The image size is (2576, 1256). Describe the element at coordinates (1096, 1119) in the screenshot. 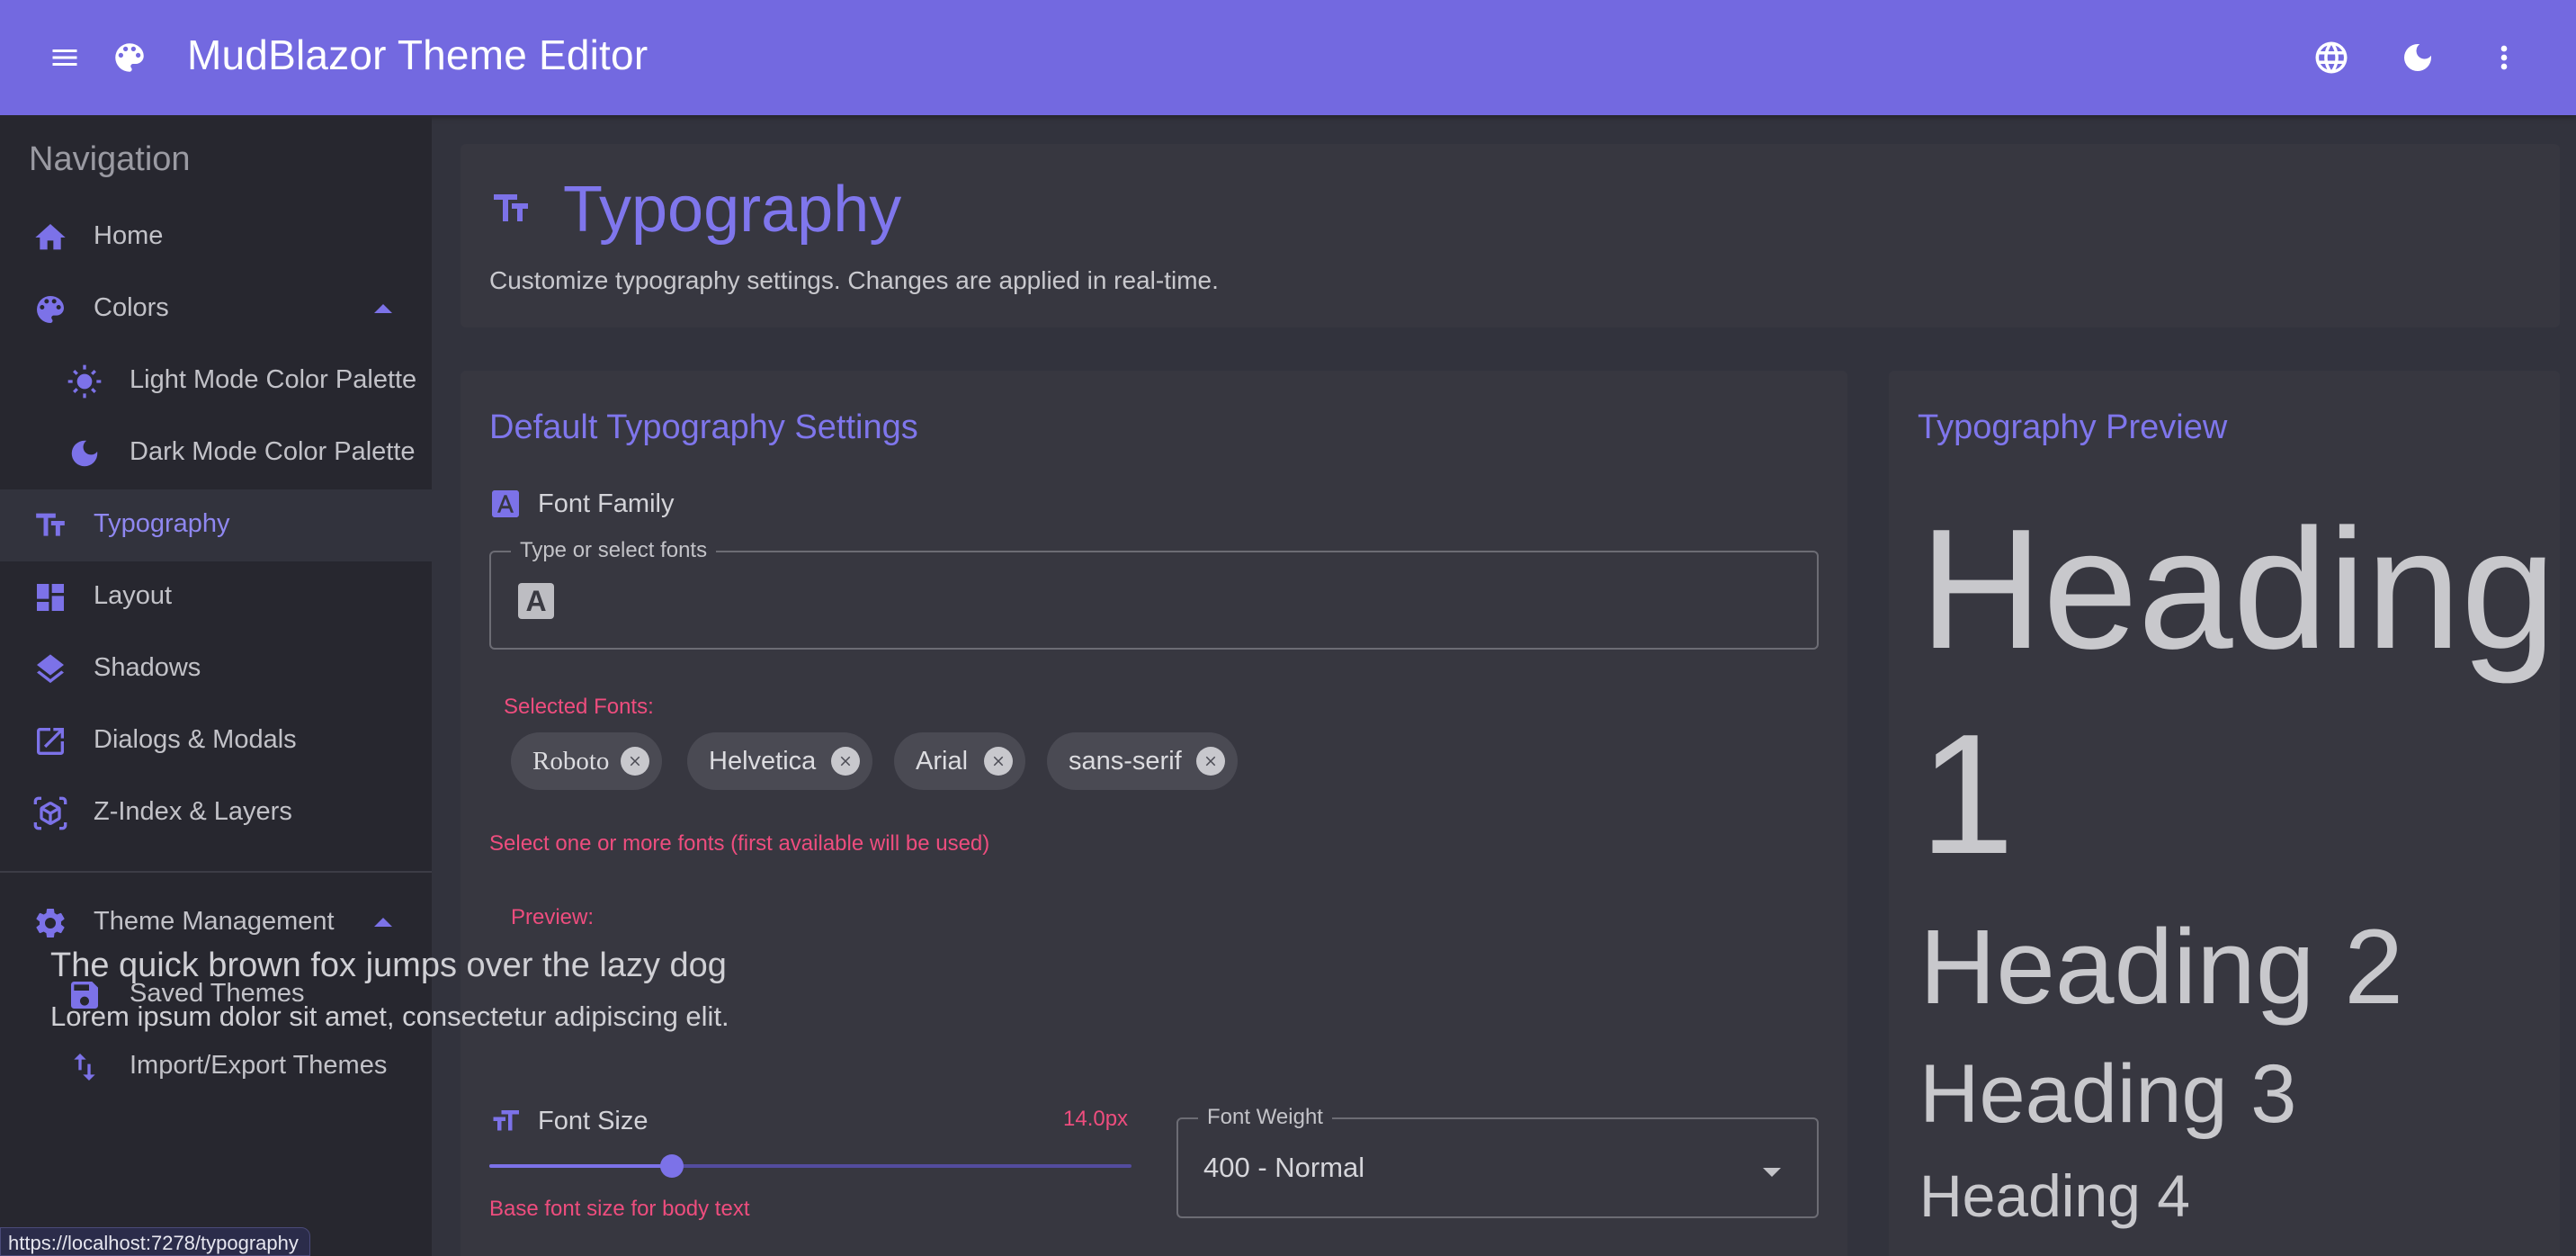

I see `font-size-value: 14.0px` at that location.